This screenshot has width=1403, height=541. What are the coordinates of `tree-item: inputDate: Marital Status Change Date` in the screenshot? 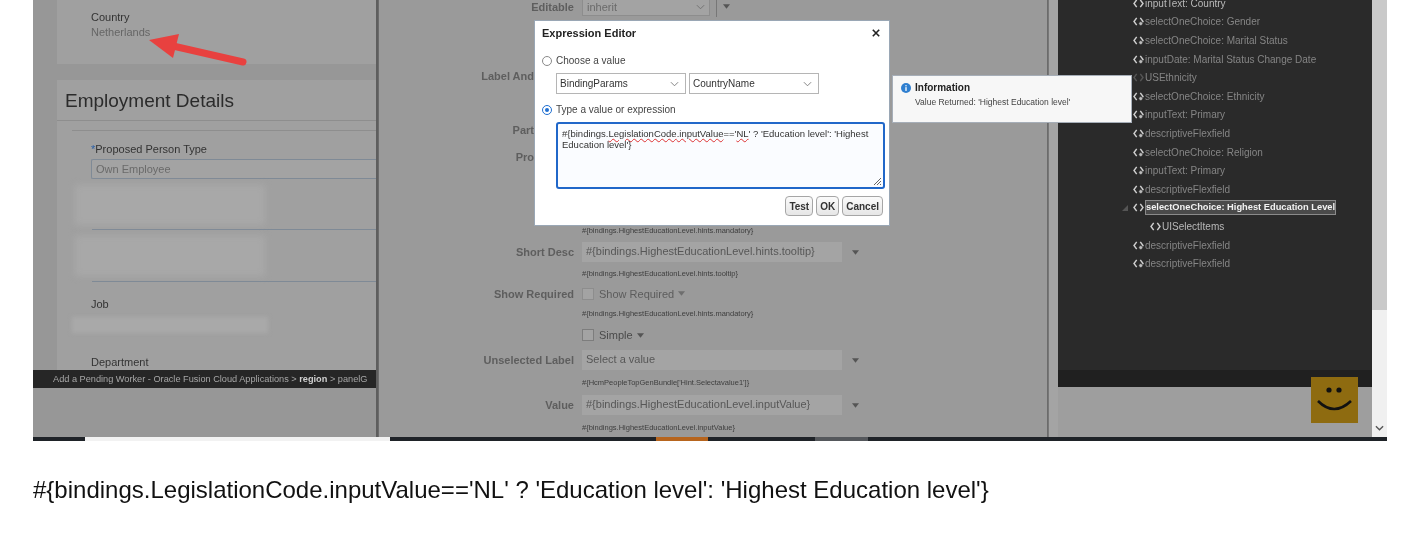 It's located at (1231, 59).